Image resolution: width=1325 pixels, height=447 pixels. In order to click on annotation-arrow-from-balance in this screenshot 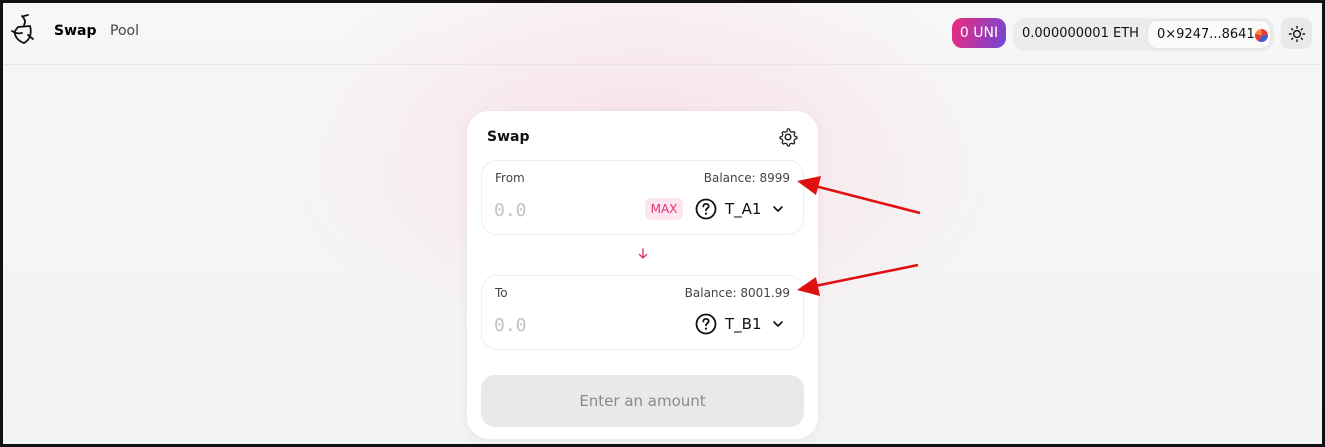, I will do `click(859, 195)`.